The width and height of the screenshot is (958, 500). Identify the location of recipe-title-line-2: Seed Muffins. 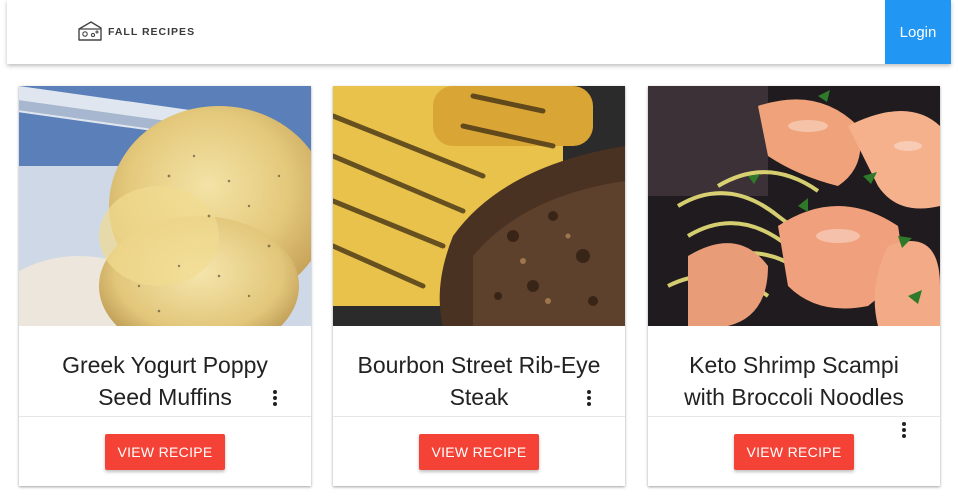
(165, 397).